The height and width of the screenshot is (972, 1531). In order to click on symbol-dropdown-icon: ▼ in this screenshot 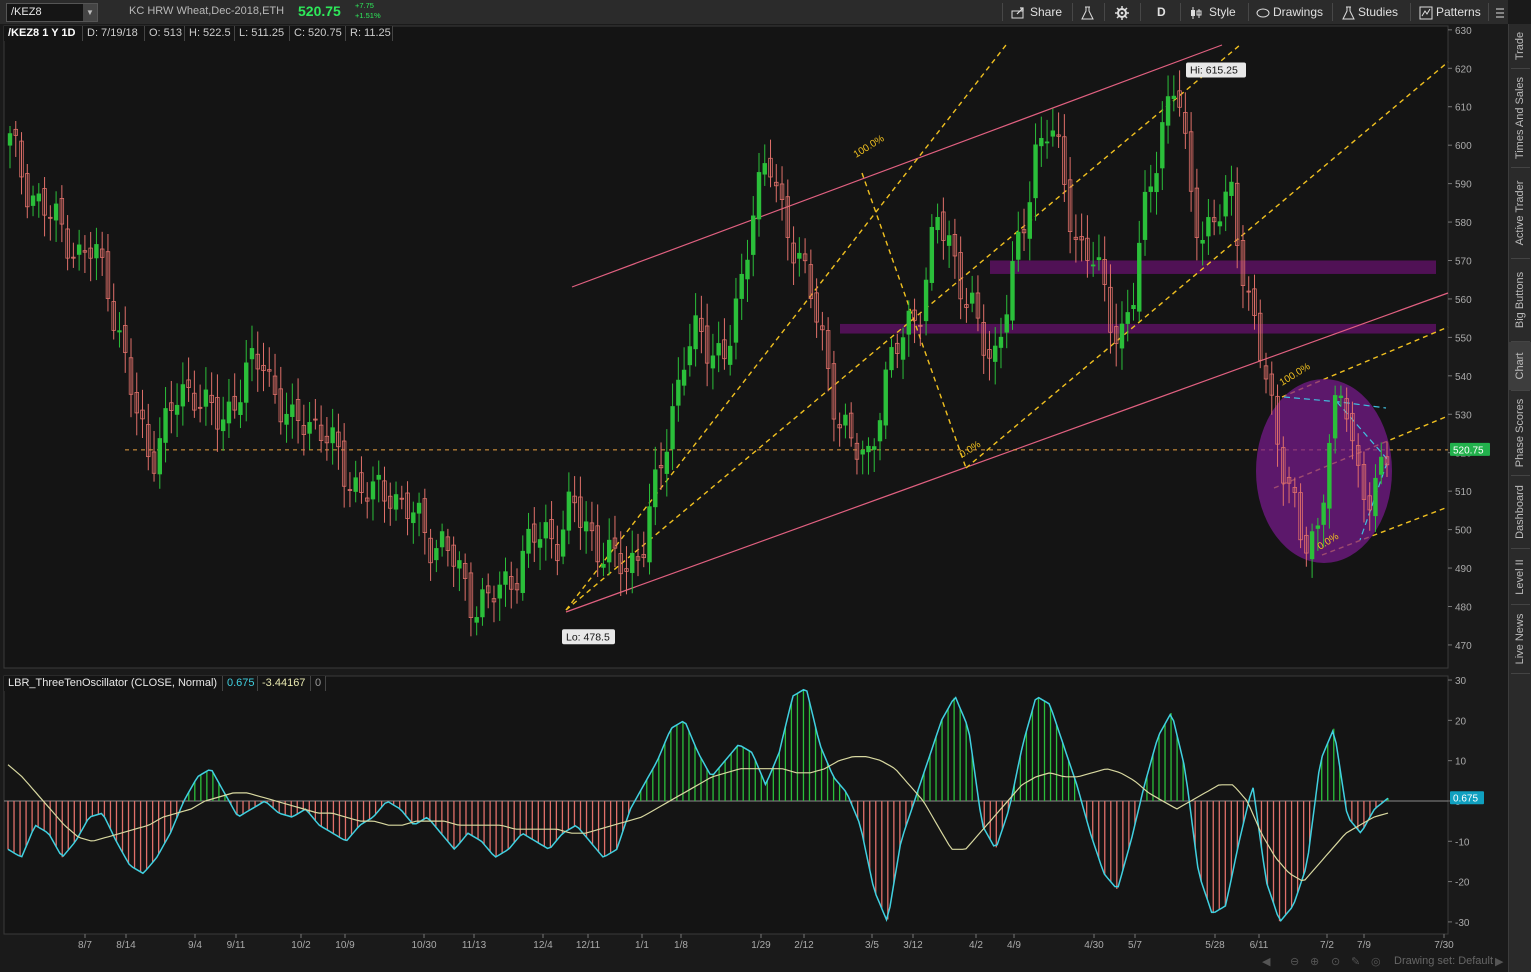, I will do `click(90, 12)`.